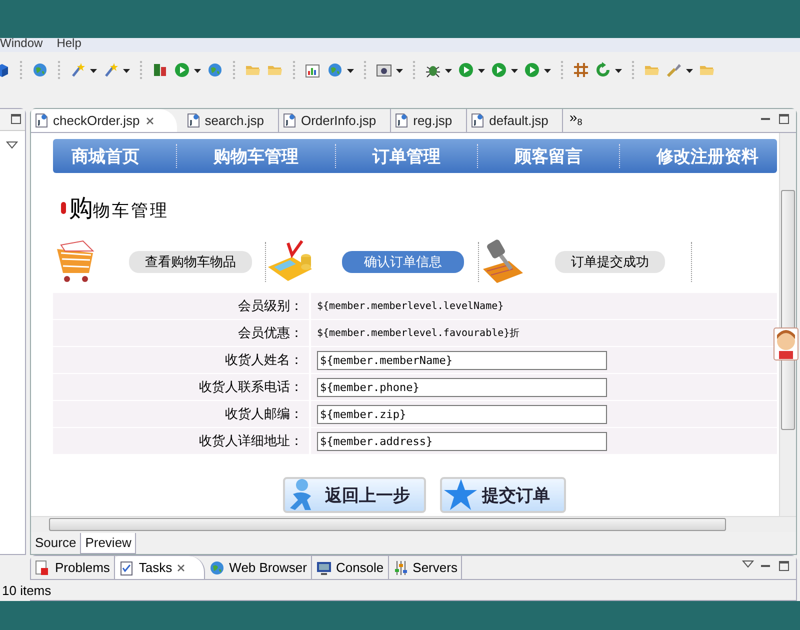  I want to click on panel-tab: Problems, so click(73, 567).